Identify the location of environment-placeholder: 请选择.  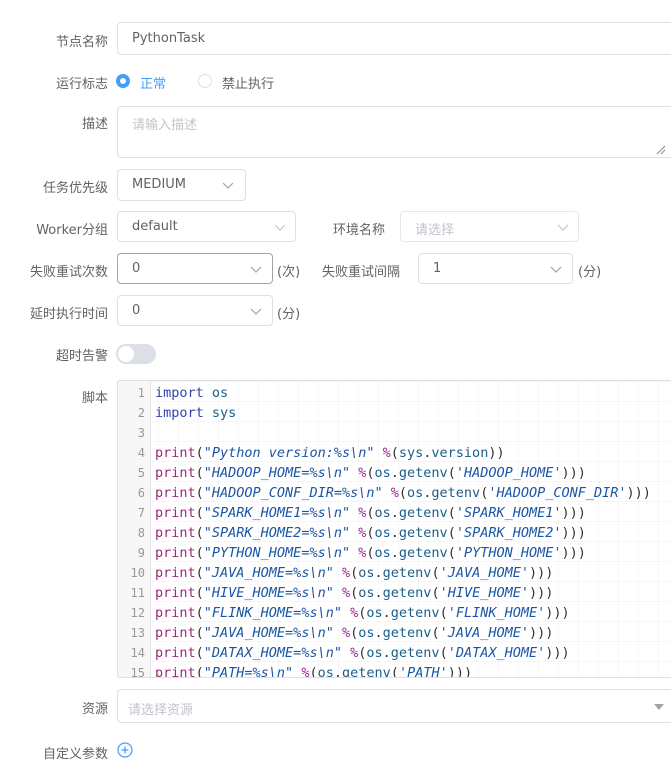
(435, 230).